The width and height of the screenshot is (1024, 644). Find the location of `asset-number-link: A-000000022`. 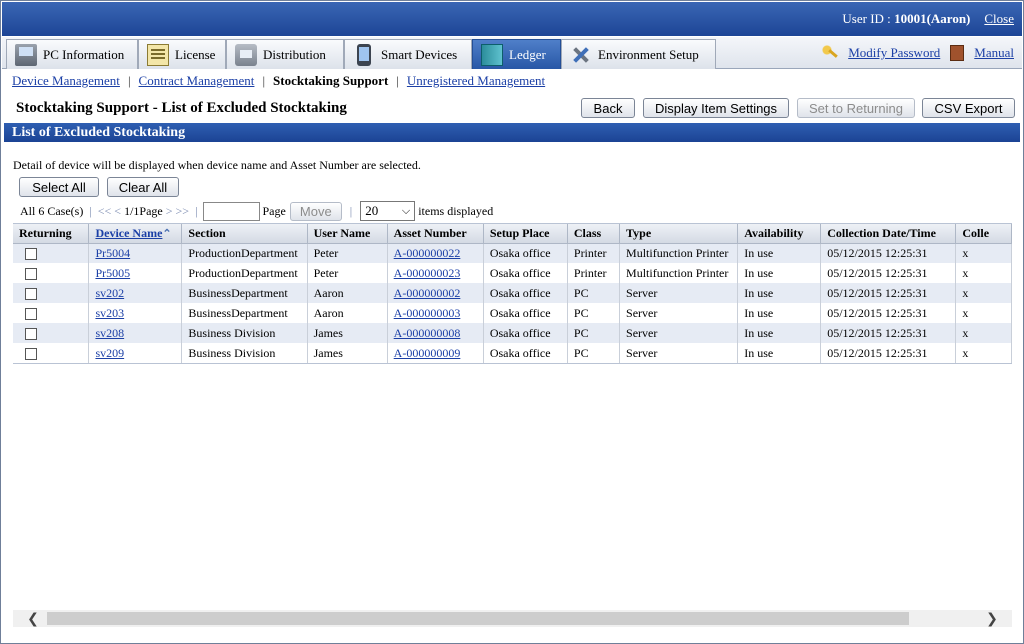

asset-number-link: A-000000022 is located at coordinates (427, 253).